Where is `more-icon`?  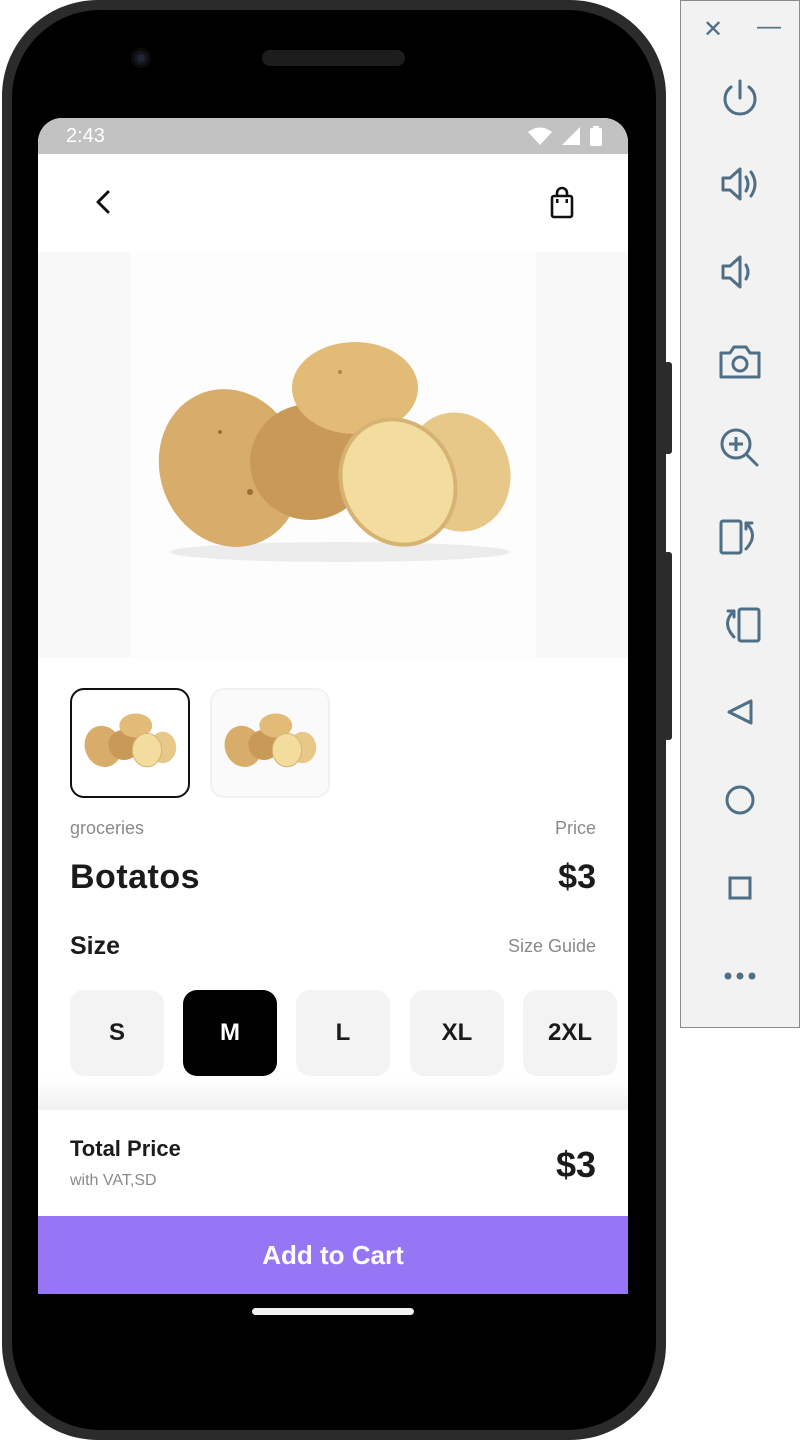
more-icon is located at coordinates (740, 976).